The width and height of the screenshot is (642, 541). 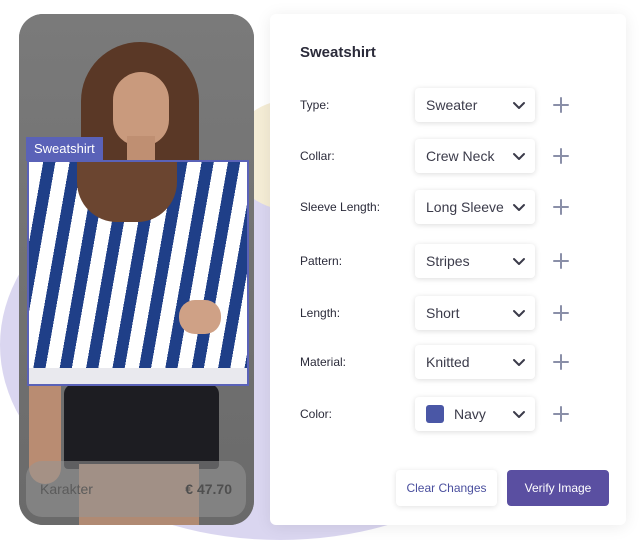 I want to click on attribute-row-pattern: Pattern: Stripes, so click(x=448, y=262).